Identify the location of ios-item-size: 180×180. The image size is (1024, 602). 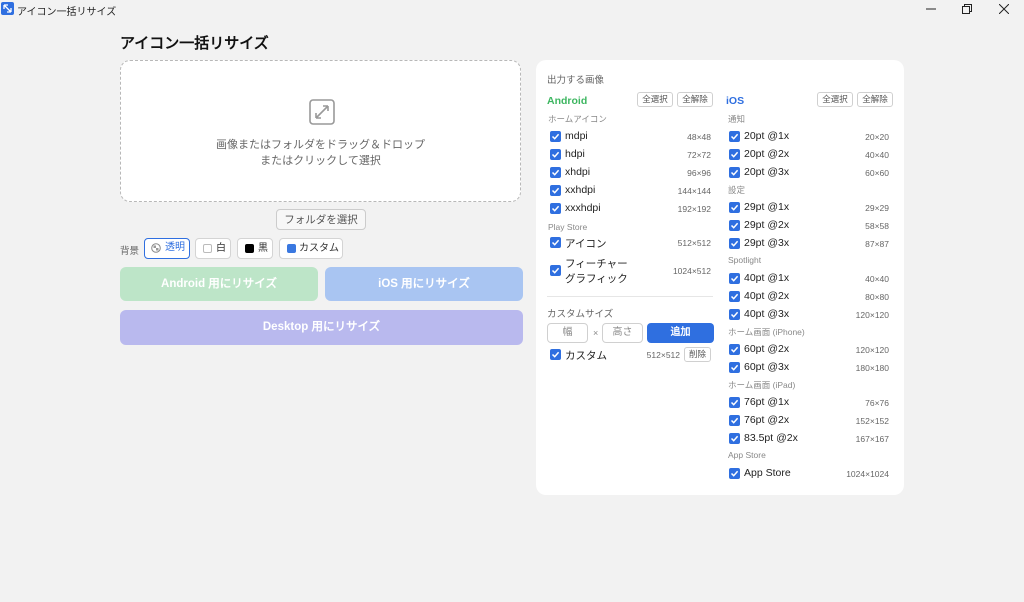
(872, 368).